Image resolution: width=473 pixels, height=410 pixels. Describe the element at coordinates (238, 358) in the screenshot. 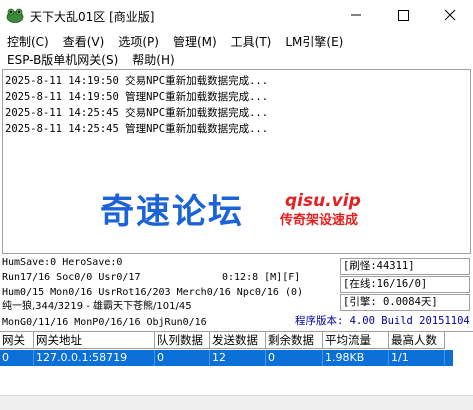

I see `table-cell: 12` at that location.